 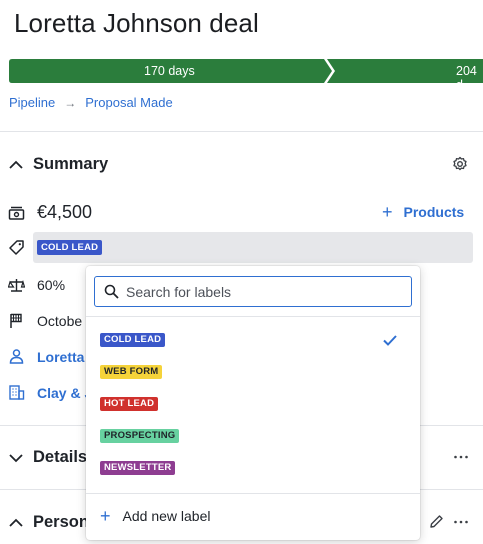 I want to click on person-section-header: Person, so click(x=48, y=522).